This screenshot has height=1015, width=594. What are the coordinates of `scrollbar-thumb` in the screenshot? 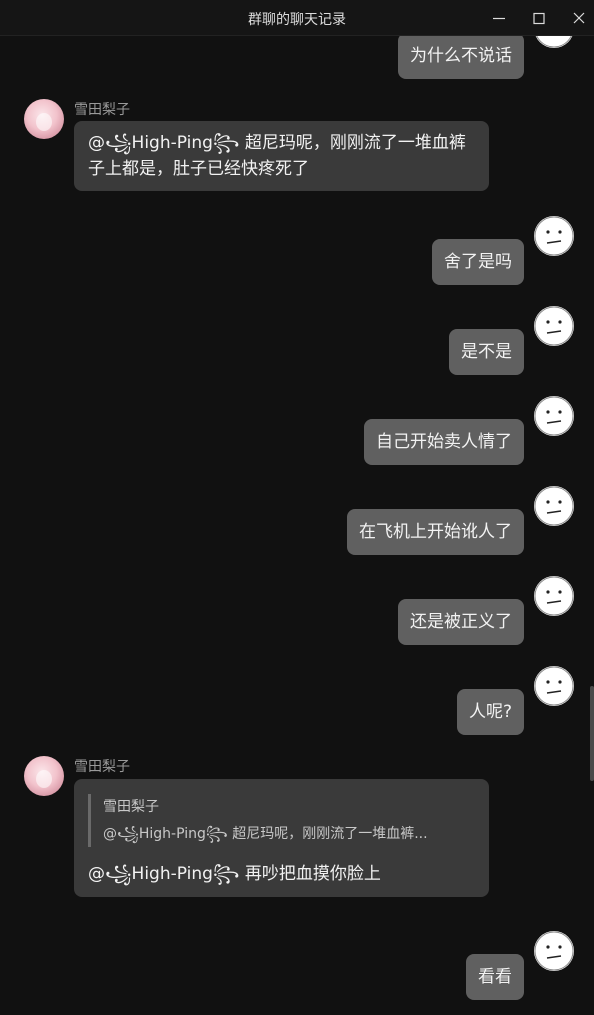 It's located at (592, 733).